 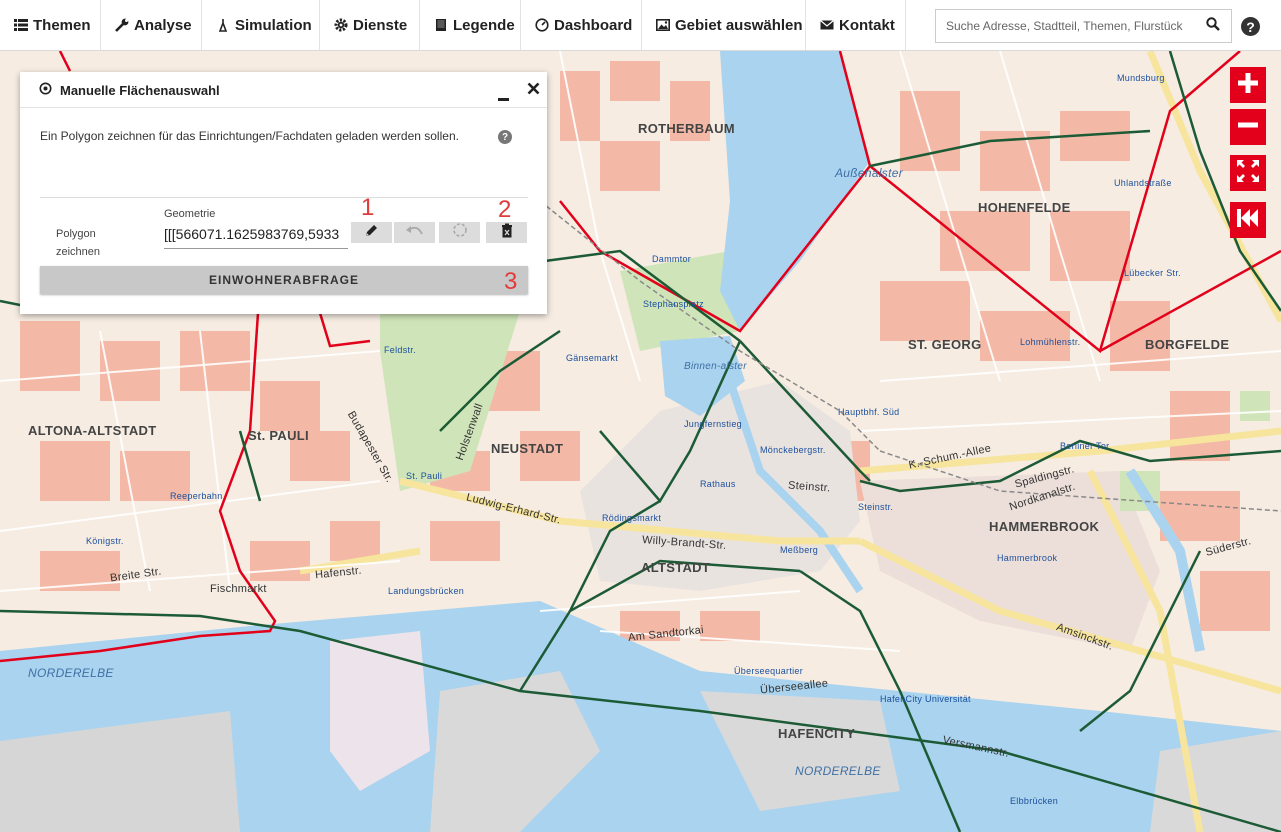 I want to click on dashed-circle-icon, so click(x=460, y=232).